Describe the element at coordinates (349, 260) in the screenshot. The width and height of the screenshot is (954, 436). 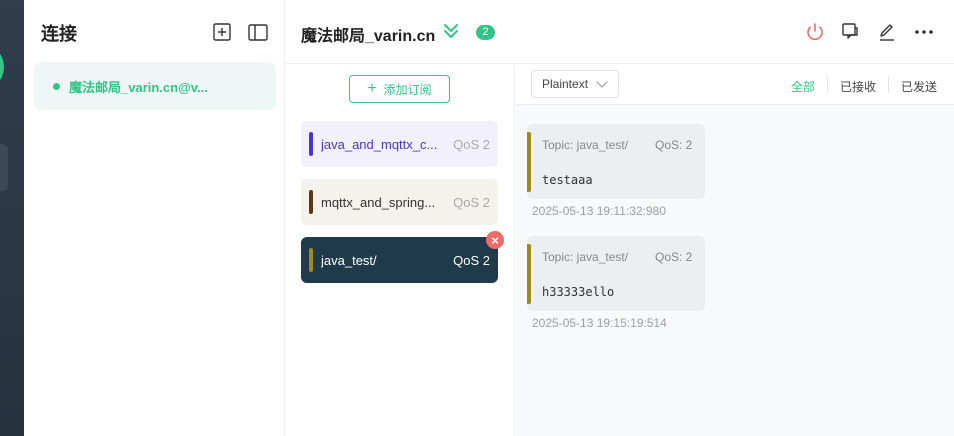
I see `subscription-topic: java_test/` at that location.